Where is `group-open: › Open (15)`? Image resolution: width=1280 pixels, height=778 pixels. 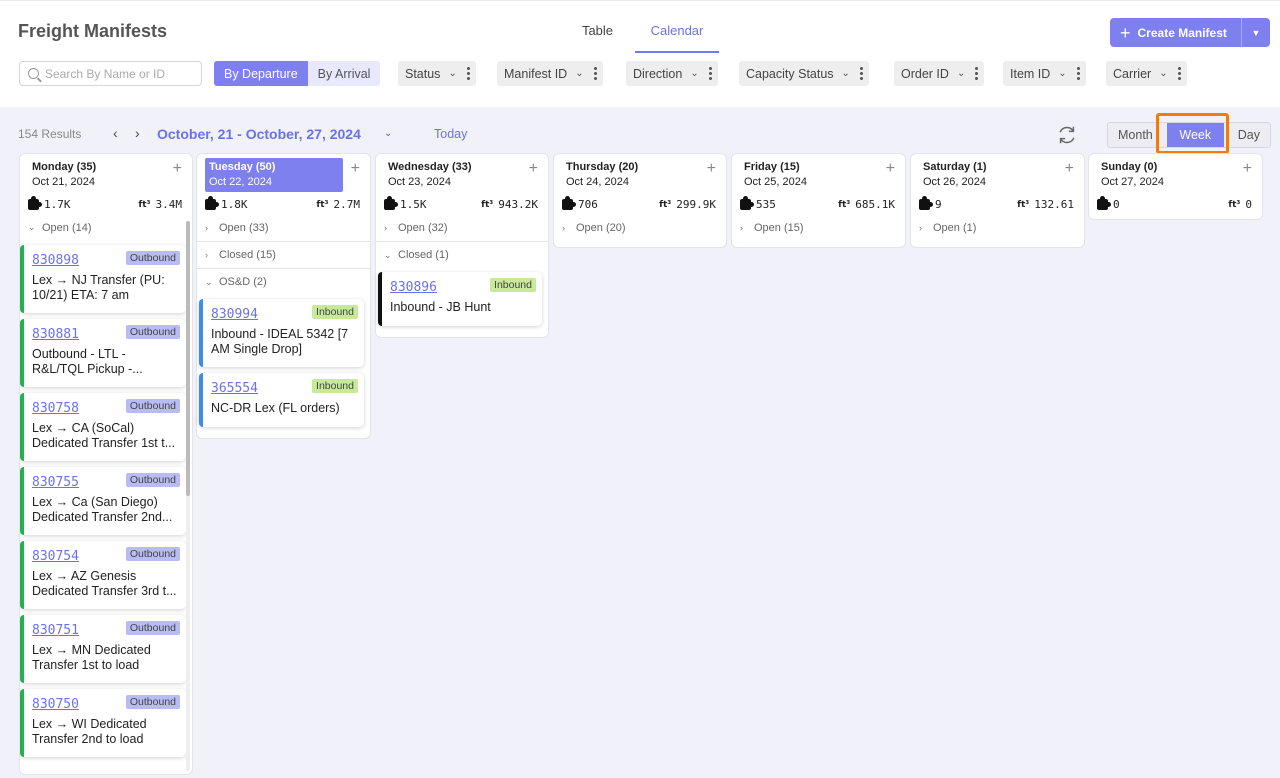
group-open: › Open (15) is located at coordinates (818, 227).